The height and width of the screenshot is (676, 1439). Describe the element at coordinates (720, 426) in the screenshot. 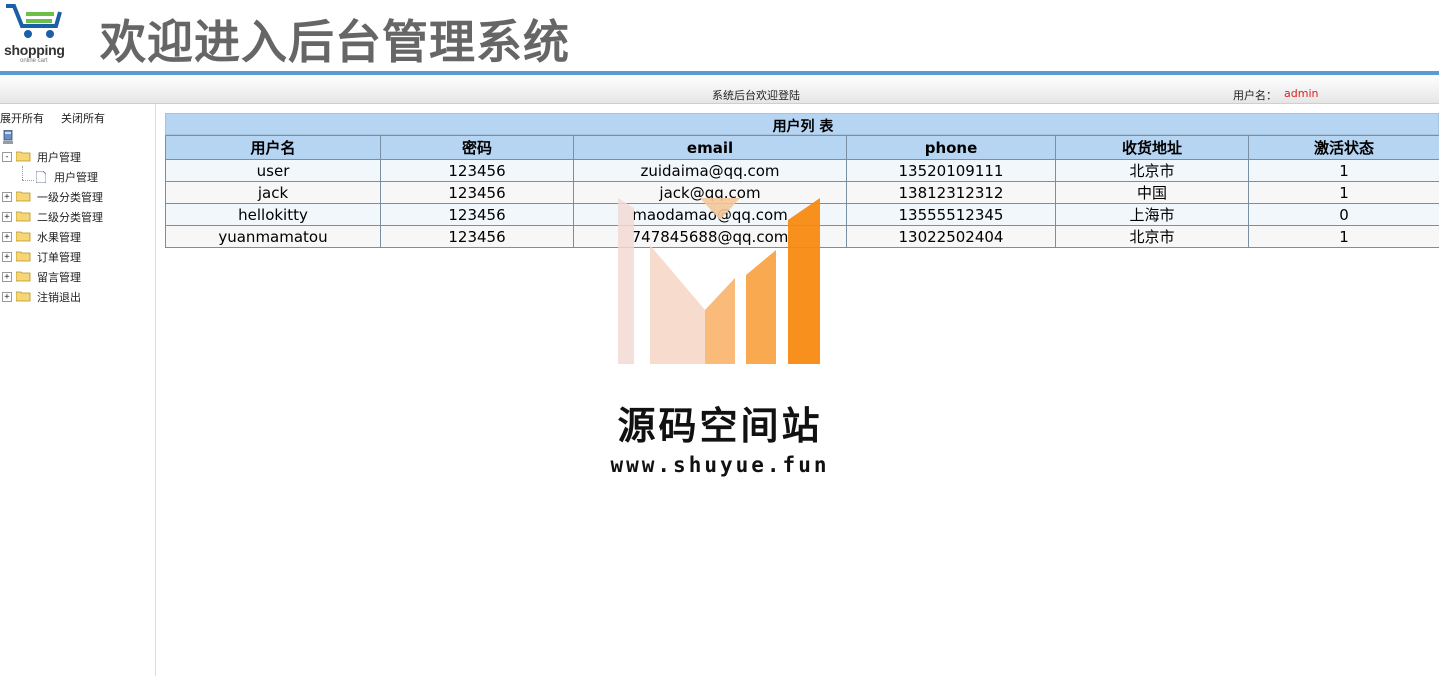

I see `watermark-name: 源码空间站` at that location.